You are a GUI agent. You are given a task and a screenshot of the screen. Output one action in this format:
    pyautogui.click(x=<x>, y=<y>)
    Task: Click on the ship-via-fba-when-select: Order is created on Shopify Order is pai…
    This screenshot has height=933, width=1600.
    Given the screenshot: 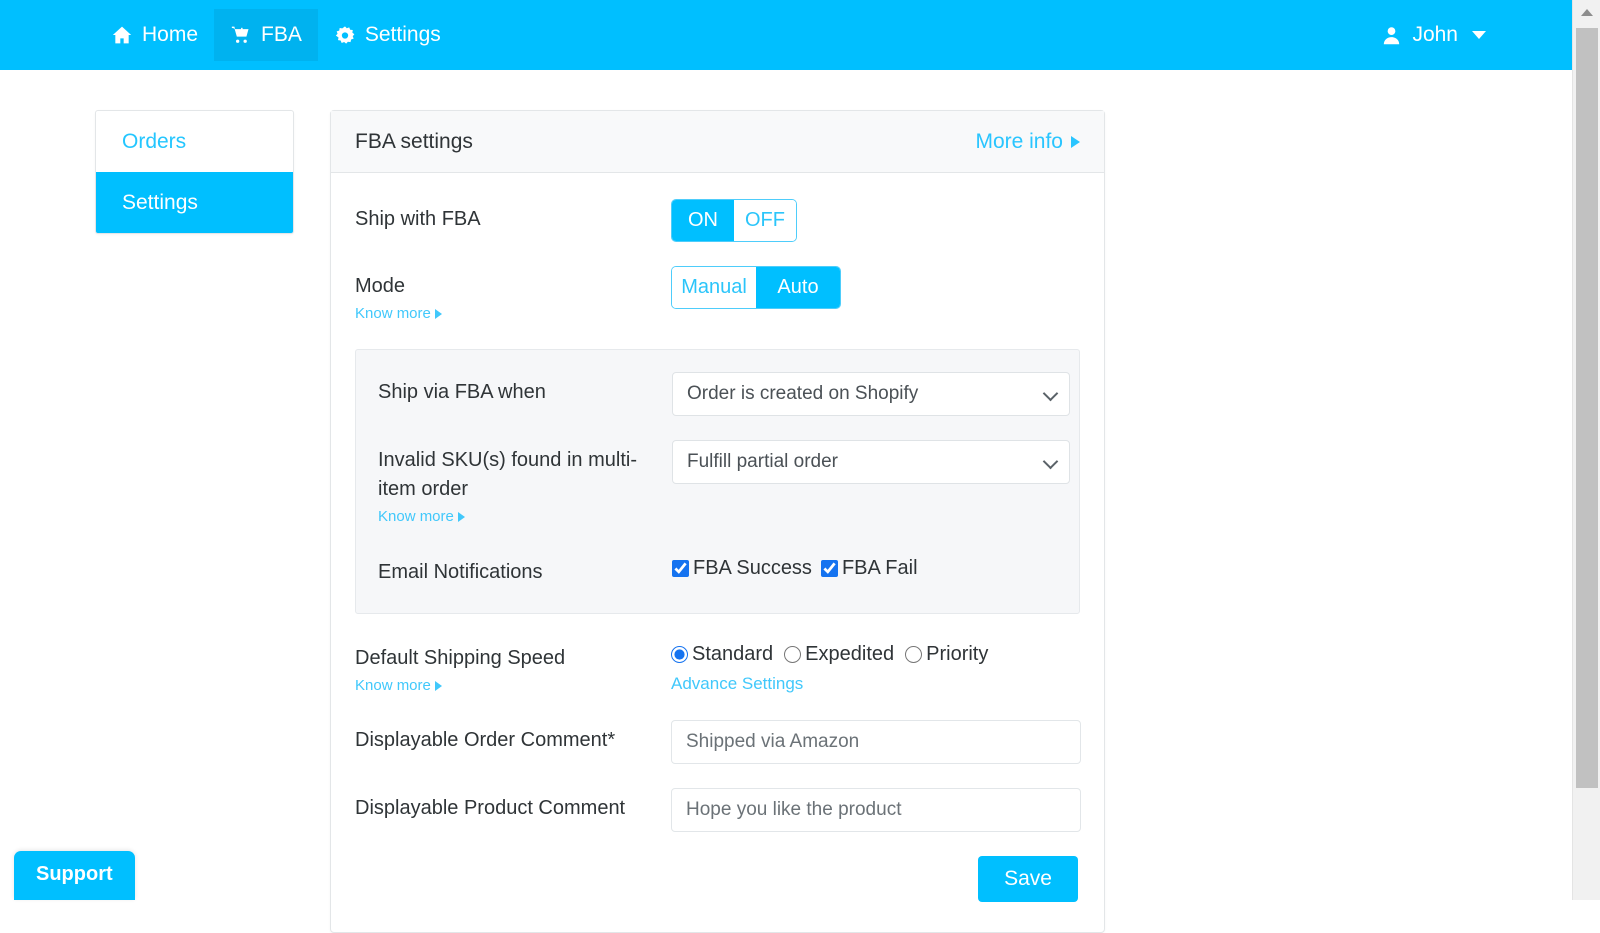 What is the action you would take?
    pyautogui.click(x=871, y=393)
    